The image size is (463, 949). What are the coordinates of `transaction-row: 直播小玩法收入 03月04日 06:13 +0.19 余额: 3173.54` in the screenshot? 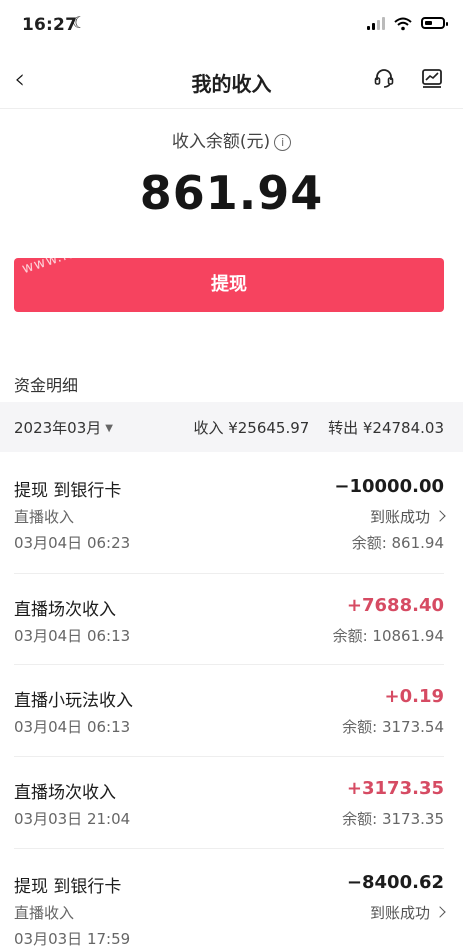 It's located at (229, 710).